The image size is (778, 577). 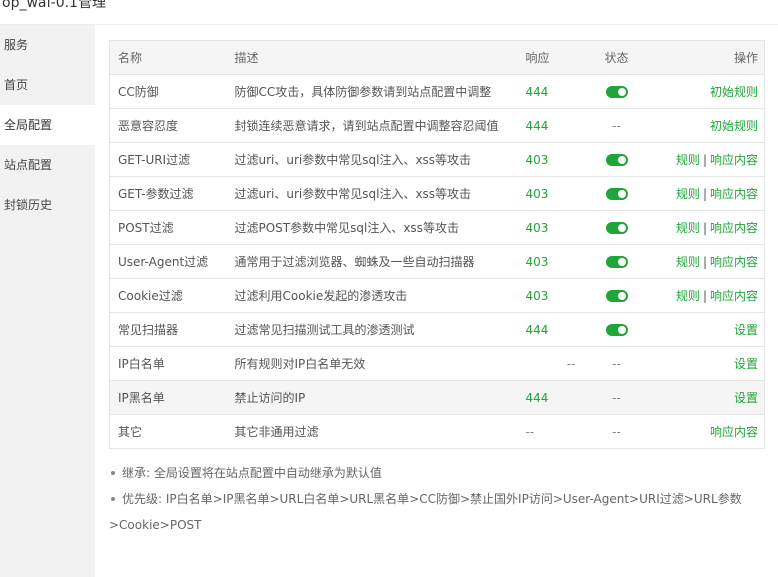 I want to click on table-row: 恶意容忍度 封锁连续恶意请求，请到站点配置中调整容忍阈值 444 -- 初始规则, so click(x=437, y=125).